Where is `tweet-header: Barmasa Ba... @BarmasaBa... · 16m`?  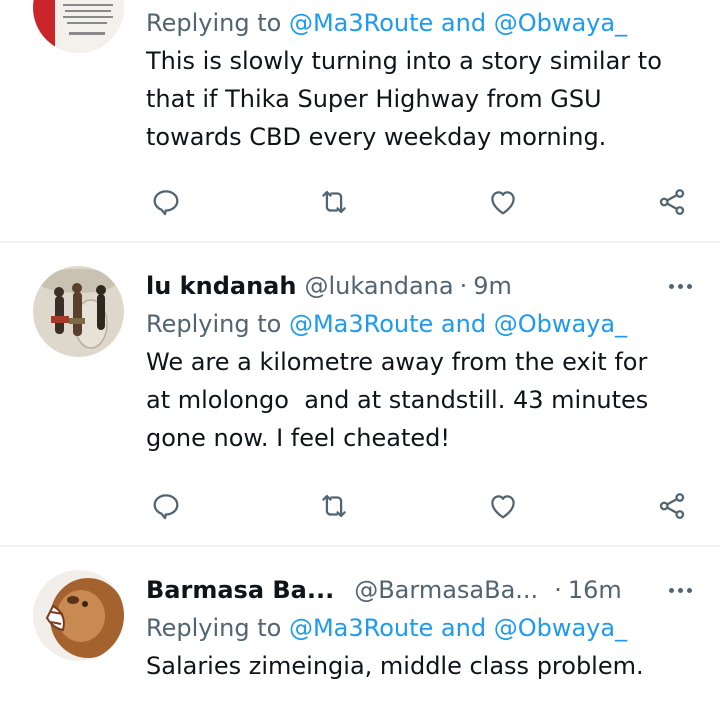 tweet-header: Barmasa Ba... @BarmasaBa... · 16m is located at coordinates (419, 590).